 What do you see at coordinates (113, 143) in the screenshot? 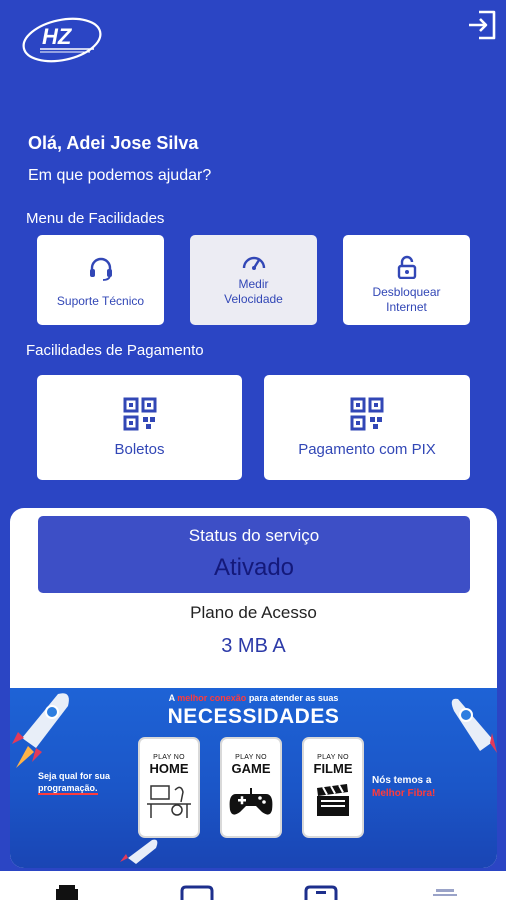
I see `greeting-title: Olá, Adei Jose Silva` at bounding box center [113, 143].